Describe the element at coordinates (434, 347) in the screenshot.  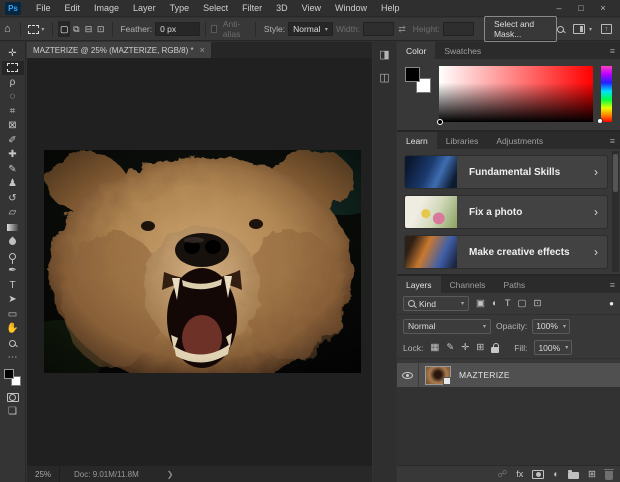
I see `lock-transparent-pixels-icon: ▦` at that location.